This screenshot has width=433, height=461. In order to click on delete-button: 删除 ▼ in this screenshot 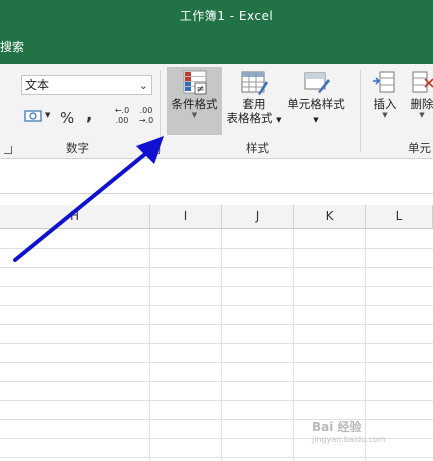, I will do `click(420, 101)`.